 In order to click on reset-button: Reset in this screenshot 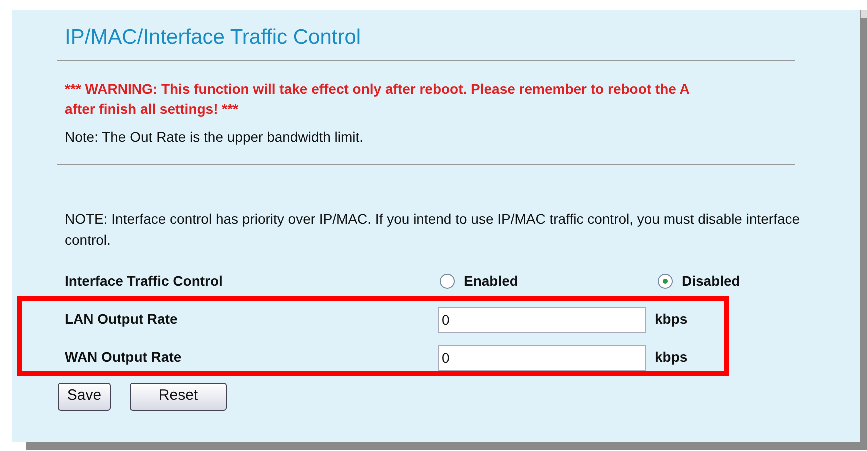, I will do `click(178, 396)`.